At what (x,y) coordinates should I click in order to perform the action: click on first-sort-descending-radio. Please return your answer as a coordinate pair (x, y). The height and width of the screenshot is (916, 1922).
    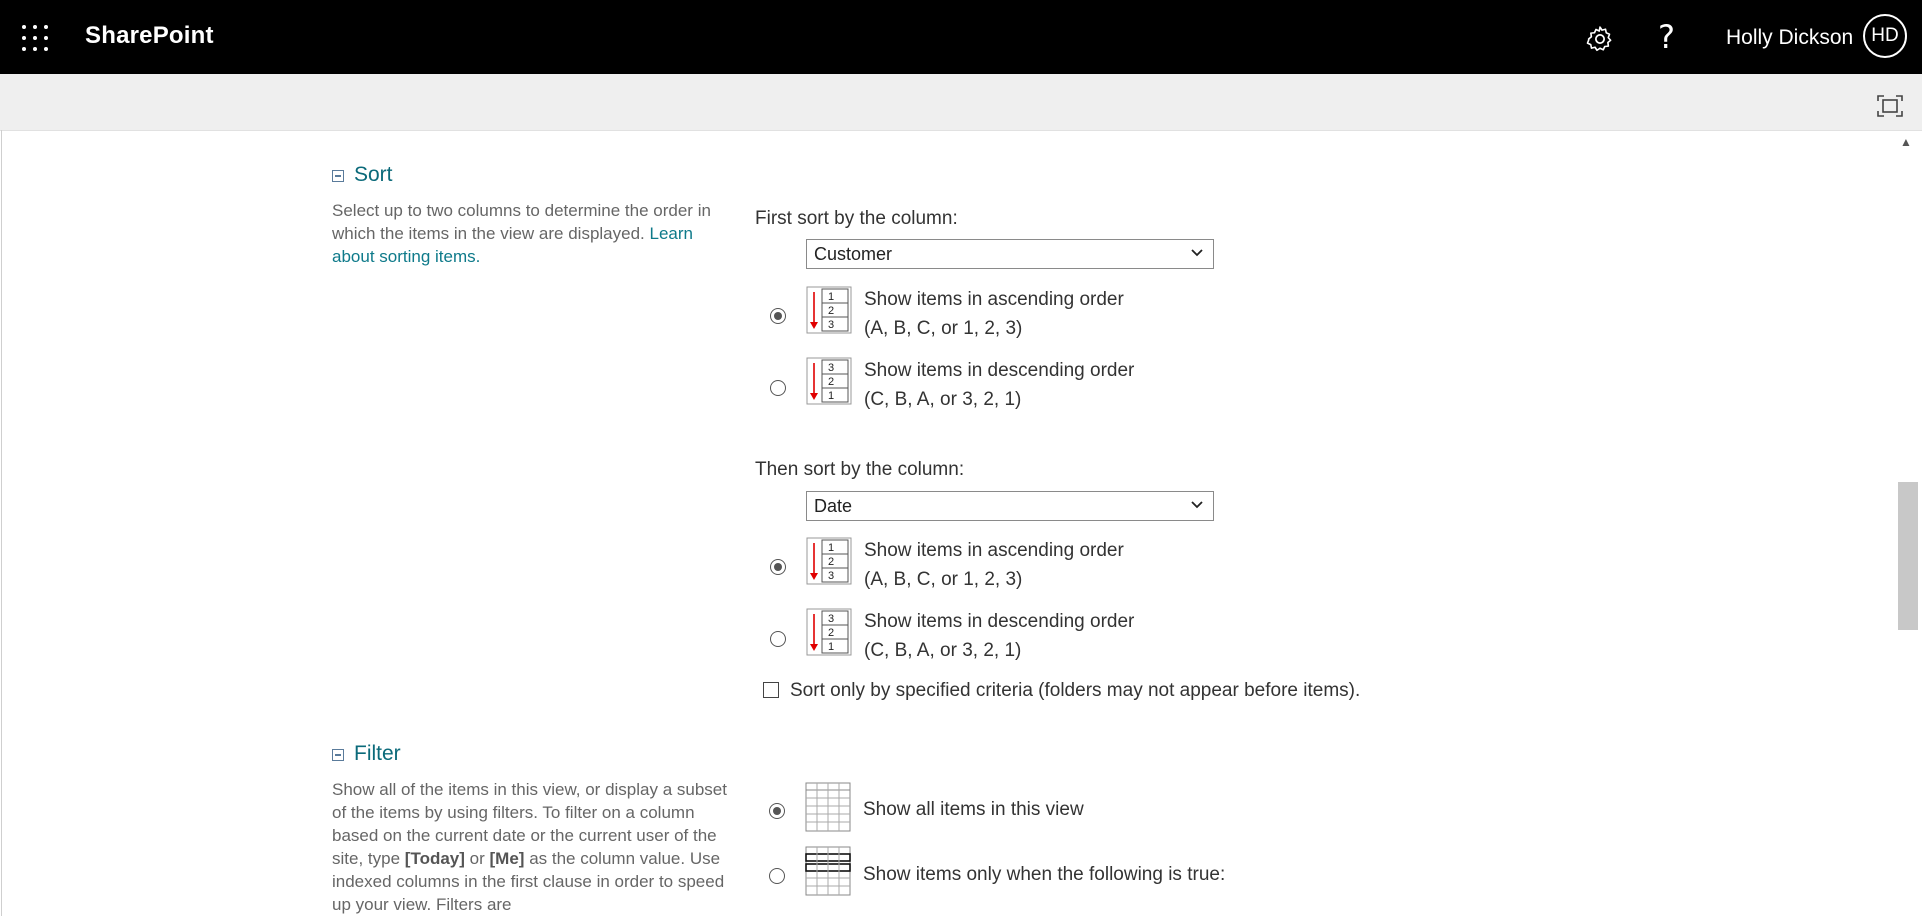
    Looking at the image, I should click on (778, 388).